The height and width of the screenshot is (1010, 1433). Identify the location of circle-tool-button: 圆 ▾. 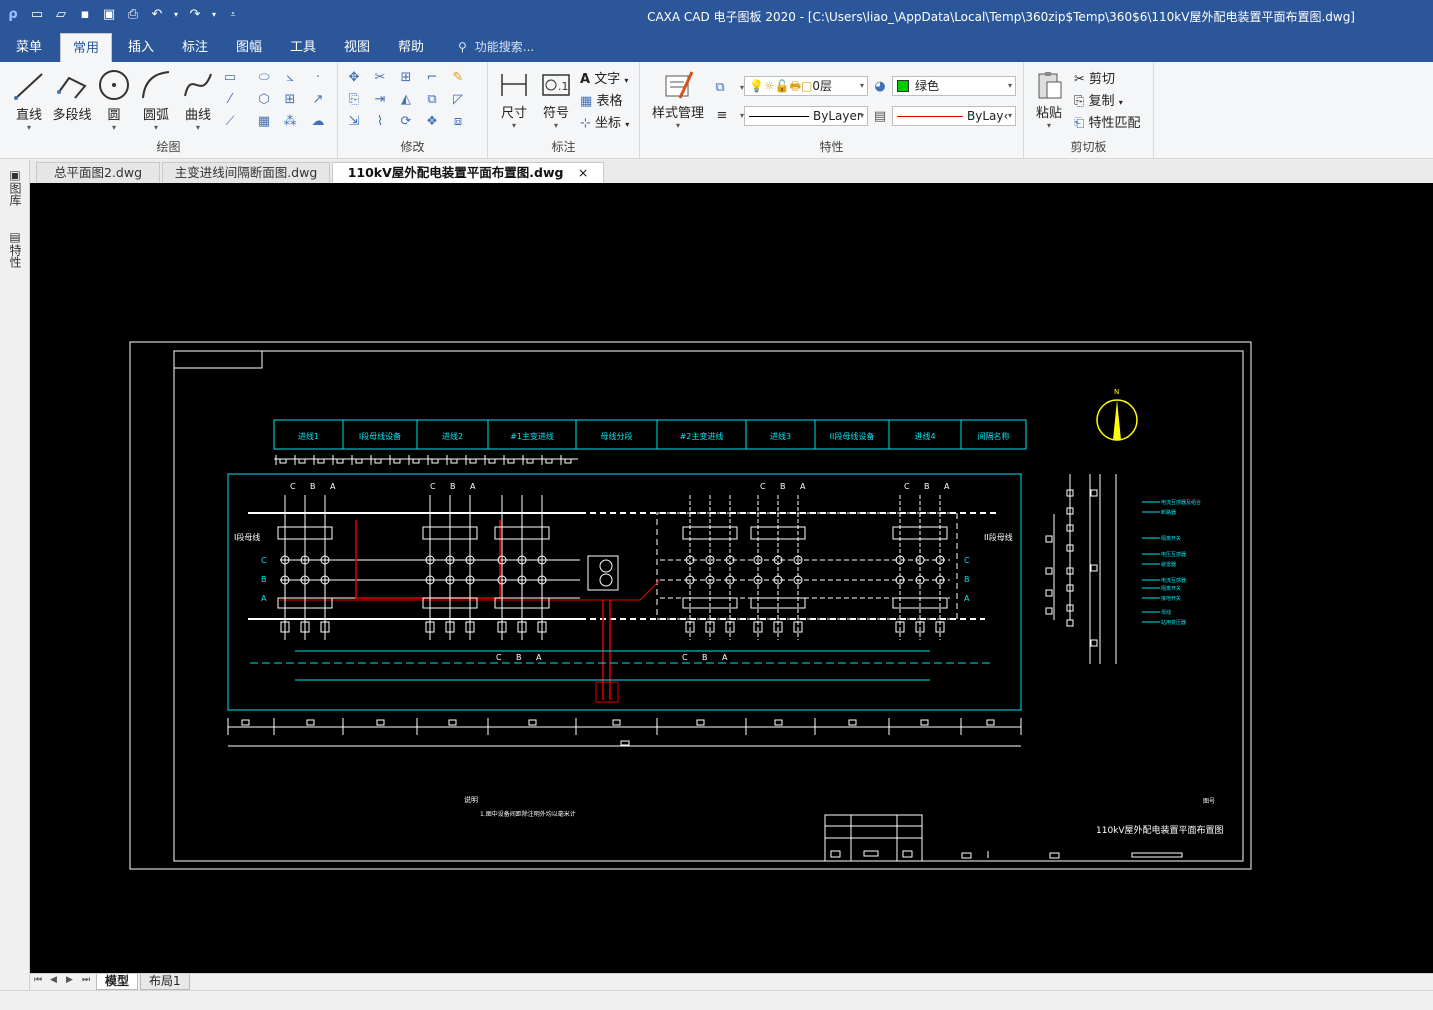
(114, 100).